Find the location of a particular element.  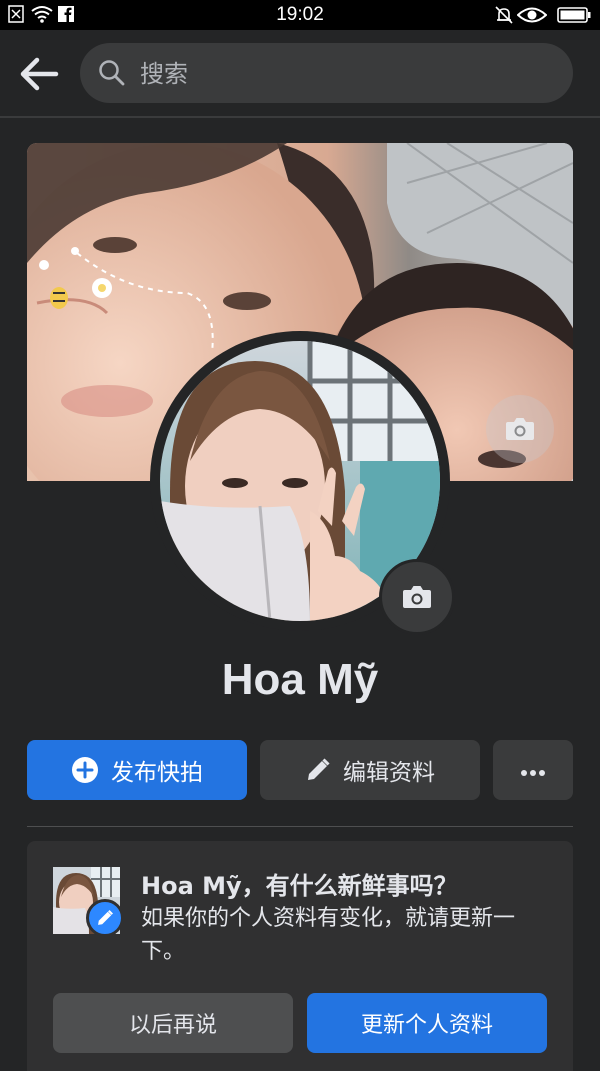

edit-profile-label: 编辑资料 is located at coordinates (389, 773).